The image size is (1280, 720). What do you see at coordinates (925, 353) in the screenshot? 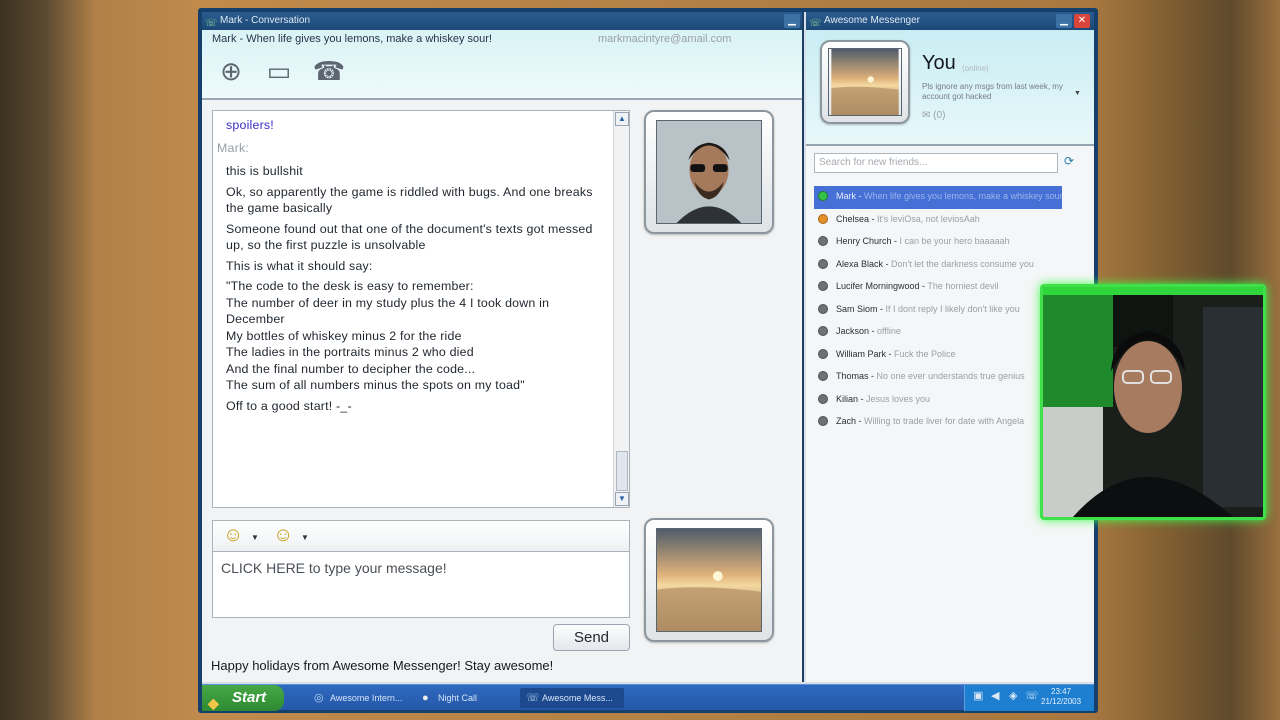
I see `contact-message: Fuck the Police` at bounding box center [925, 353].